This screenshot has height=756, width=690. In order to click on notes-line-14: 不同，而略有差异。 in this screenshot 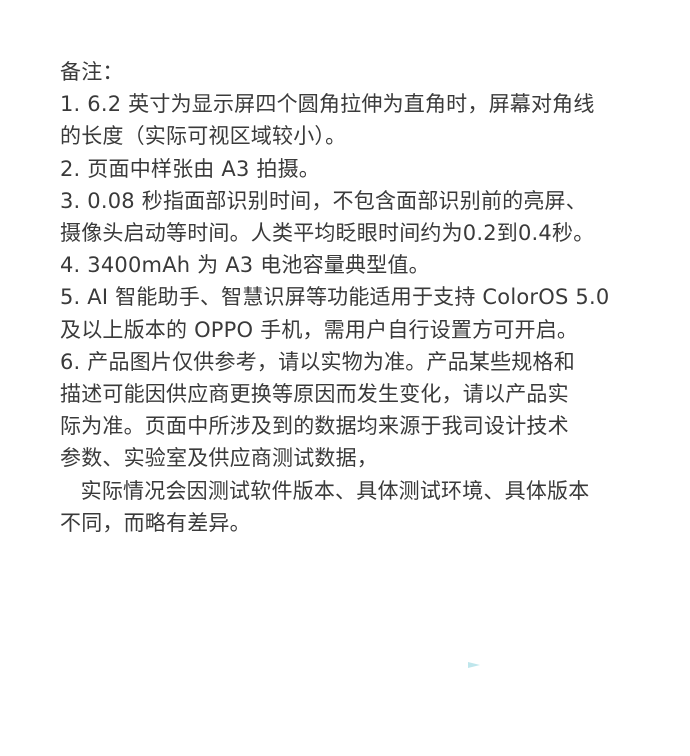, I will do `click(155, 522)`.